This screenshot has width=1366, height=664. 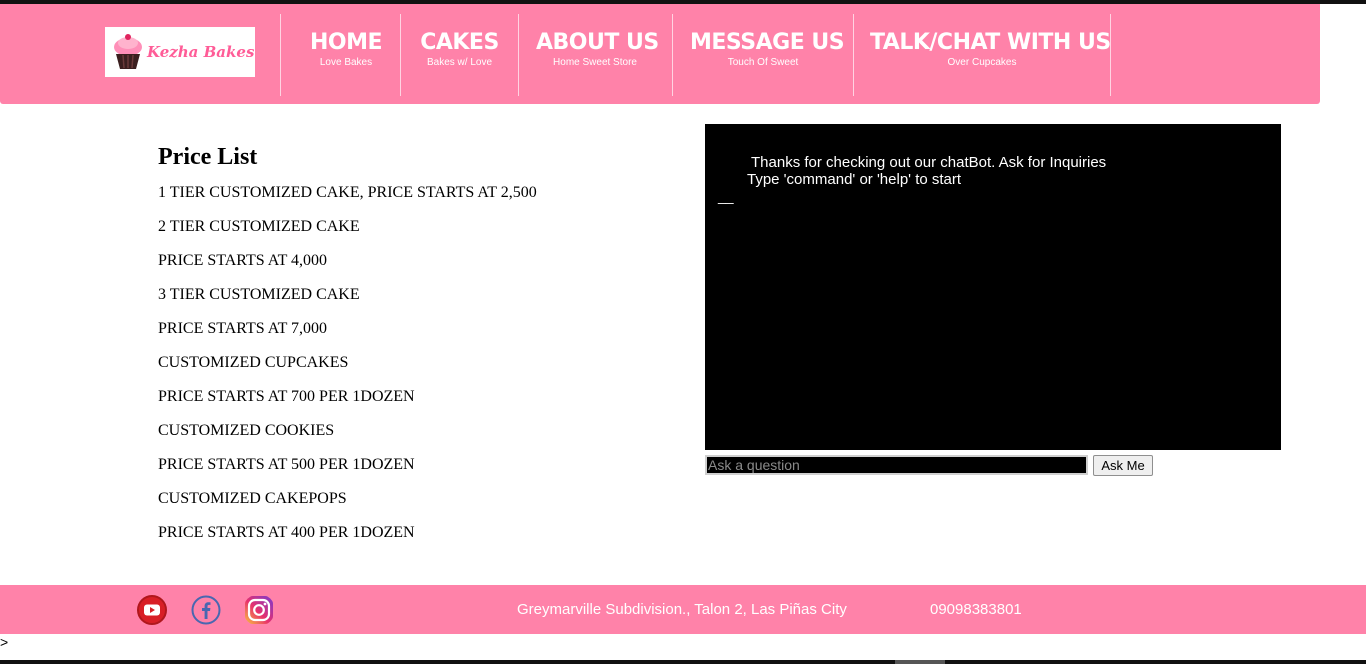 I want to click on price-item: PRICE STARTS AT 7,000, so click(x=243, y=328).